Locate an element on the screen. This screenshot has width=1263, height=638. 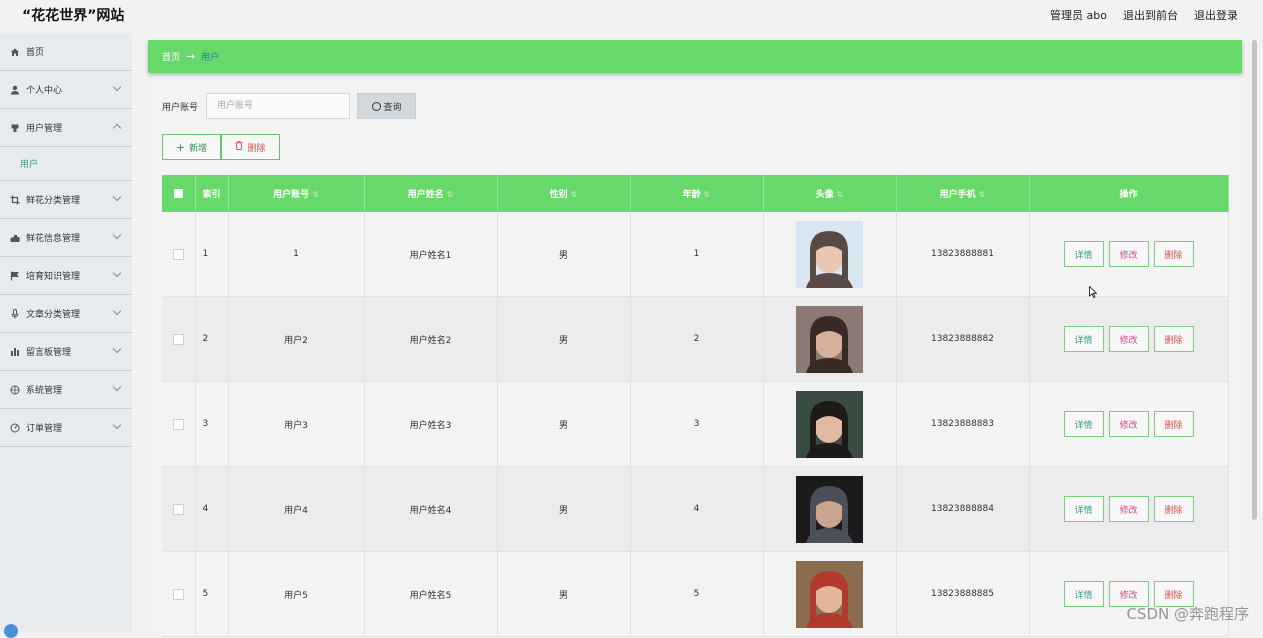
header-gender: 性别 ⇅ is located at coordinates (564, 193).